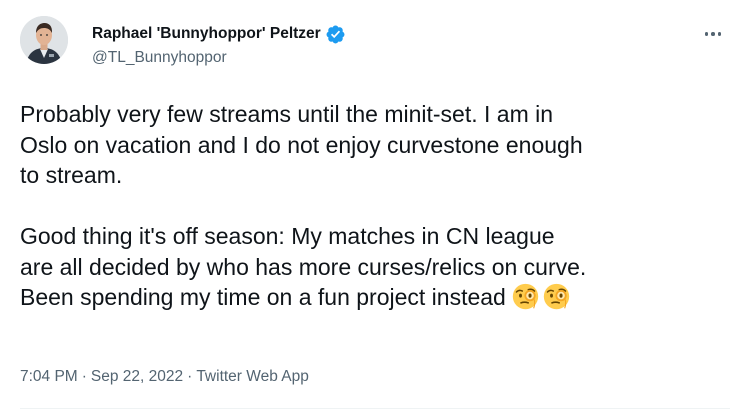  What do you see at coordinates (713, 34) in the screenshot?
I see `more-options-icon` at bounding box center [713, 34].